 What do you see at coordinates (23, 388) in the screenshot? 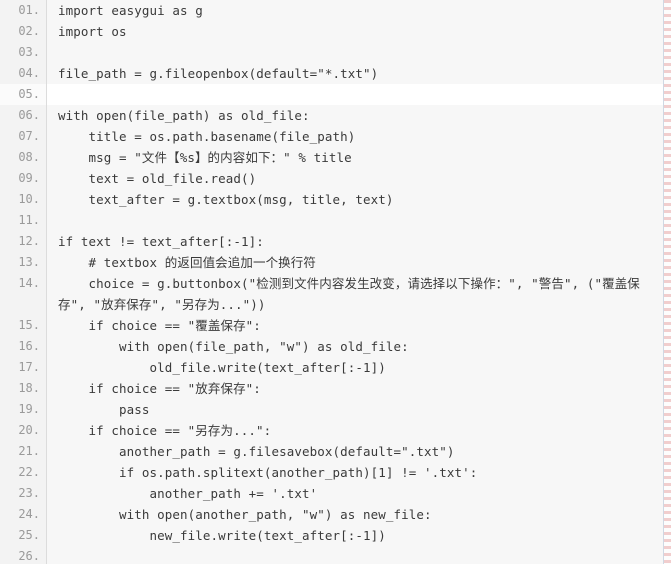
I see `line-number: 18.` at bounding box center [23, 388].